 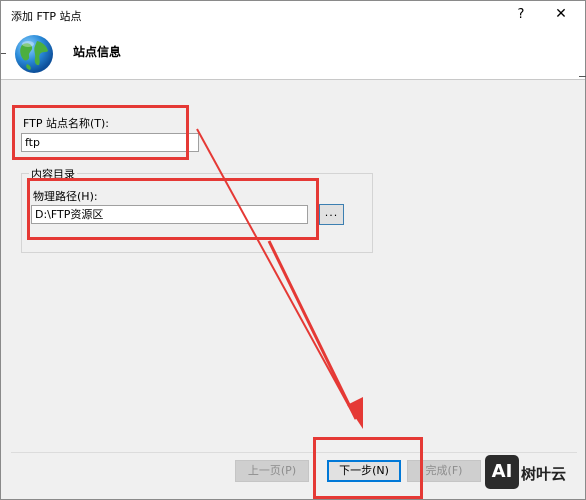 What do you see at coordinates (100, 132) in the screenshot?
I see `annotation-box-site-name` at bounding box center [100, 132].